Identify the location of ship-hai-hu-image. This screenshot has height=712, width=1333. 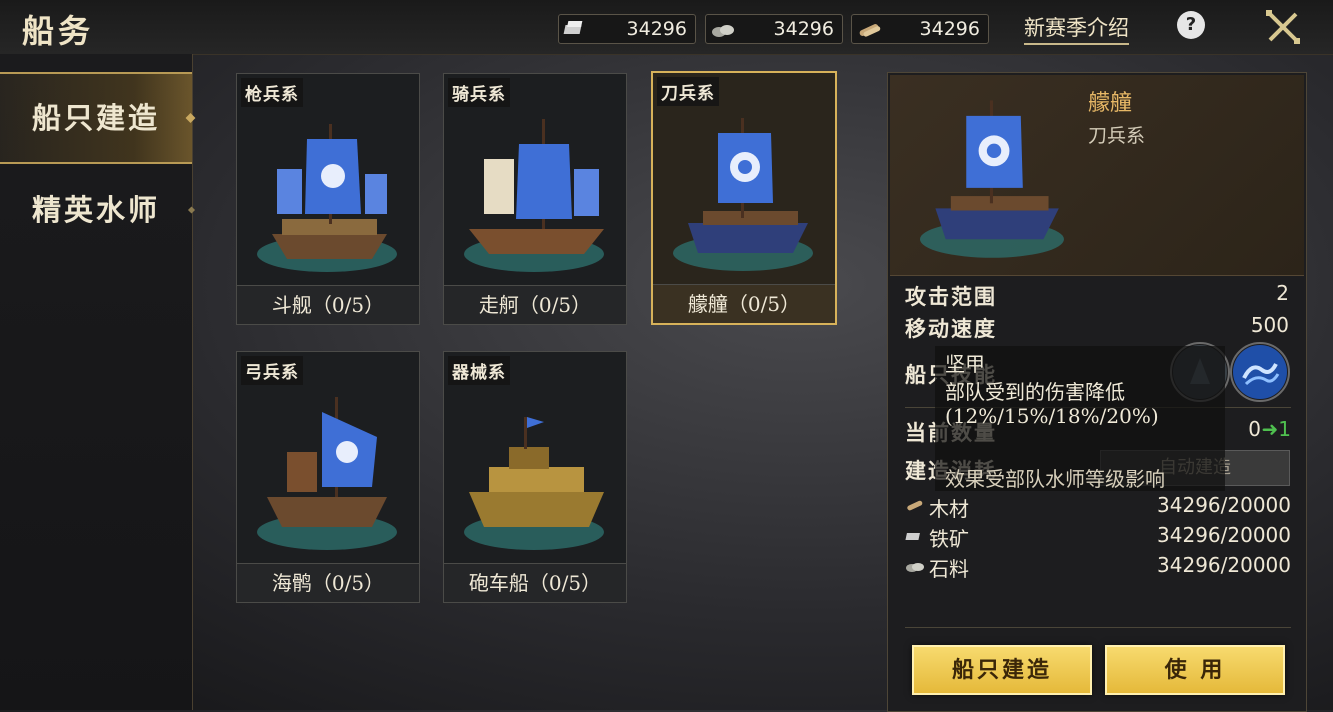
(327, 473).